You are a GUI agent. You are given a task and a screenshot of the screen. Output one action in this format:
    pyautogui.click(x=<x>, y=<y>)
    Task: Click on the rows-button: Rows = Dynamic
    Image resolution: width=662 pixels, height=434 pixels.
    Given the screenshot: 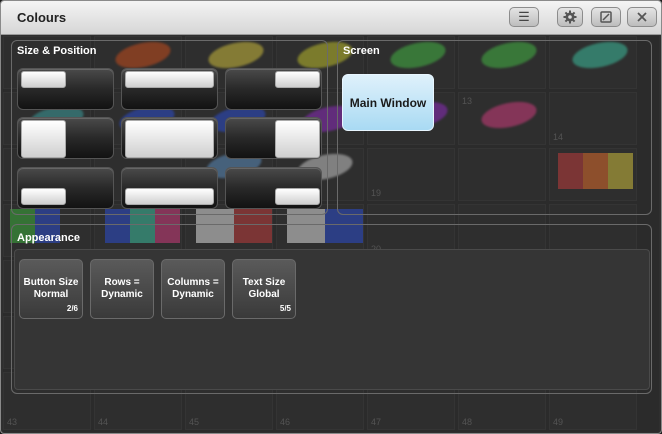 What is the action you would take?
    pyautogui.click(x=122, y=289)
    